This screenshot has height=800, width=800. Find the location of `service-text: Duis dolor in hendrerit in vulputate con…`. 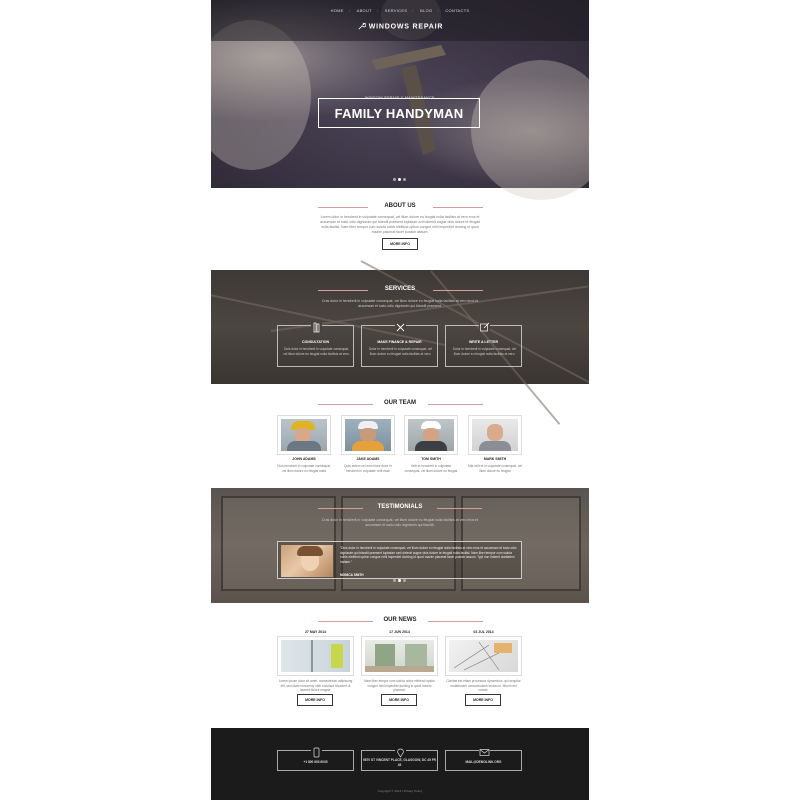

service-text: Duis dolor in hendrerit in vulputate con… is located at coordinates (316, 351).